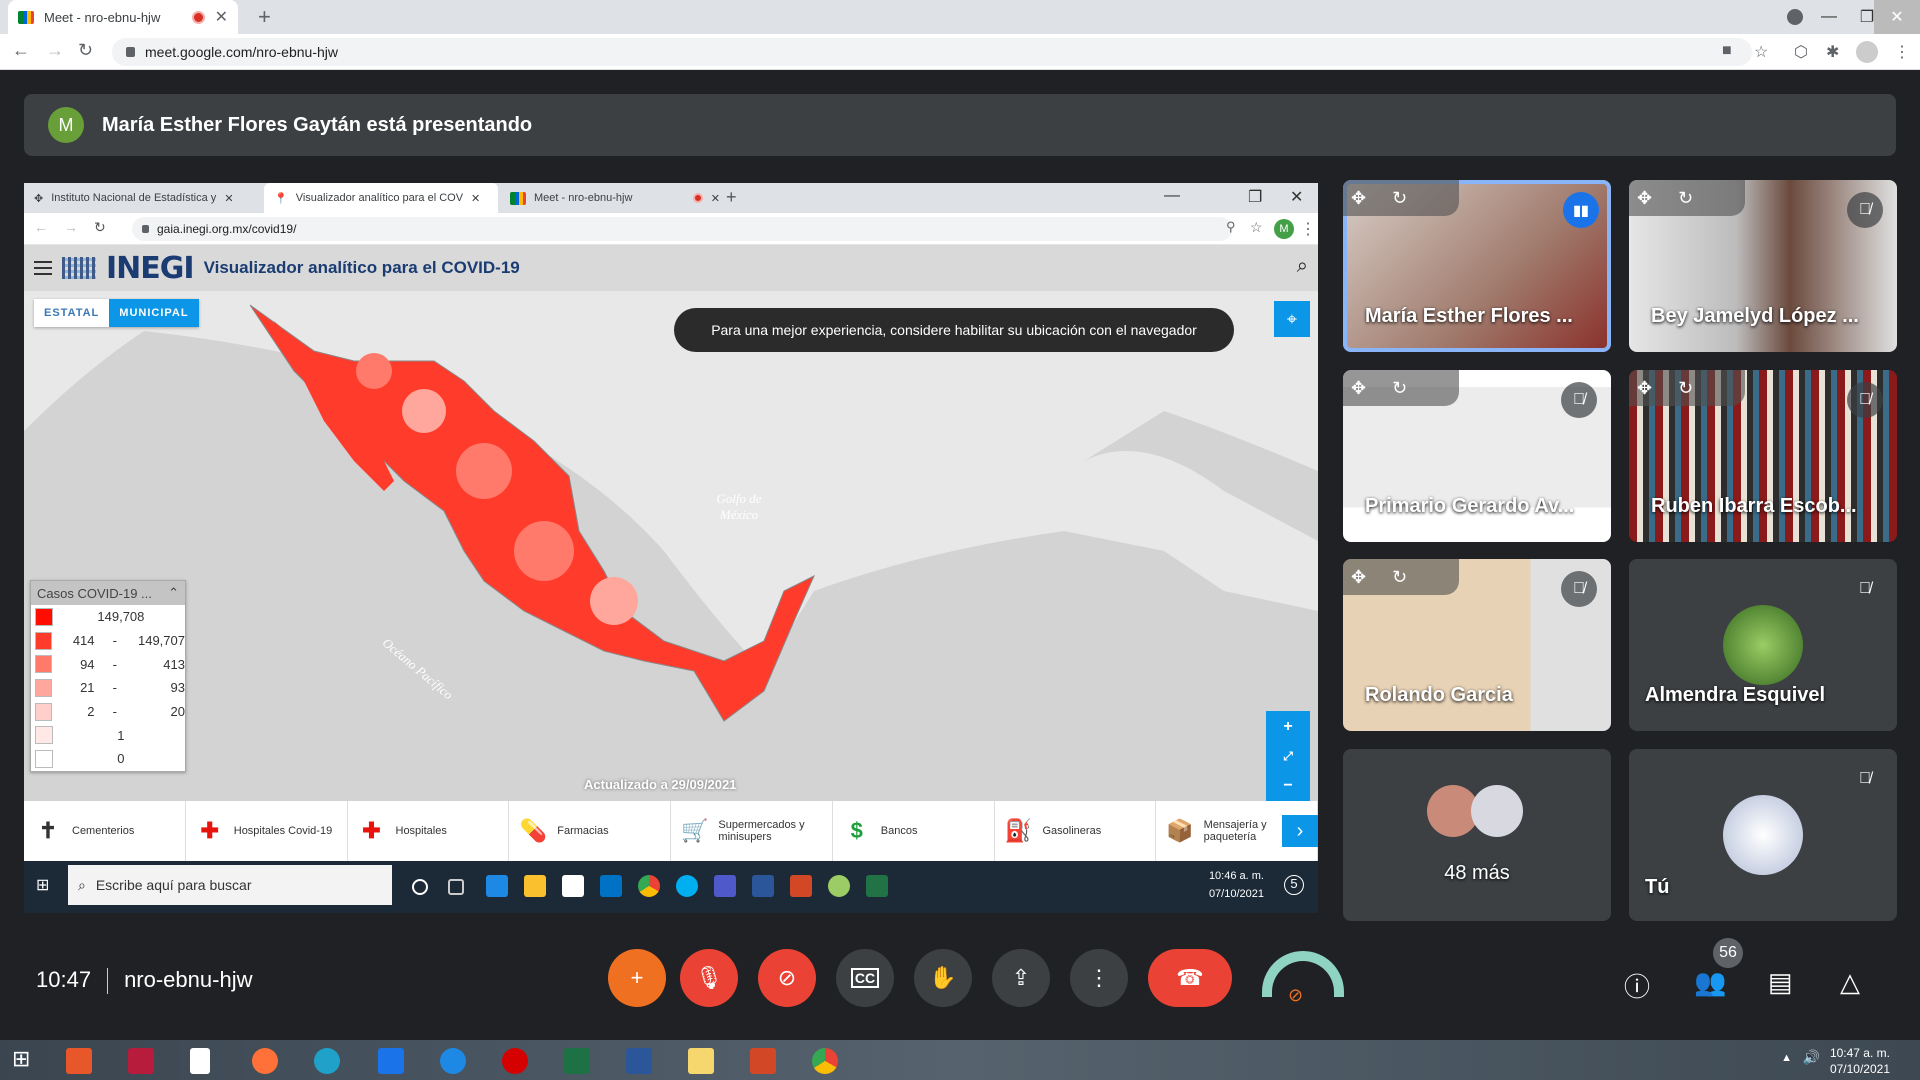 This screenshot has height=1080, width=1920. I want to click on location-blocked-icon: ⚲, so click(1231, 226).